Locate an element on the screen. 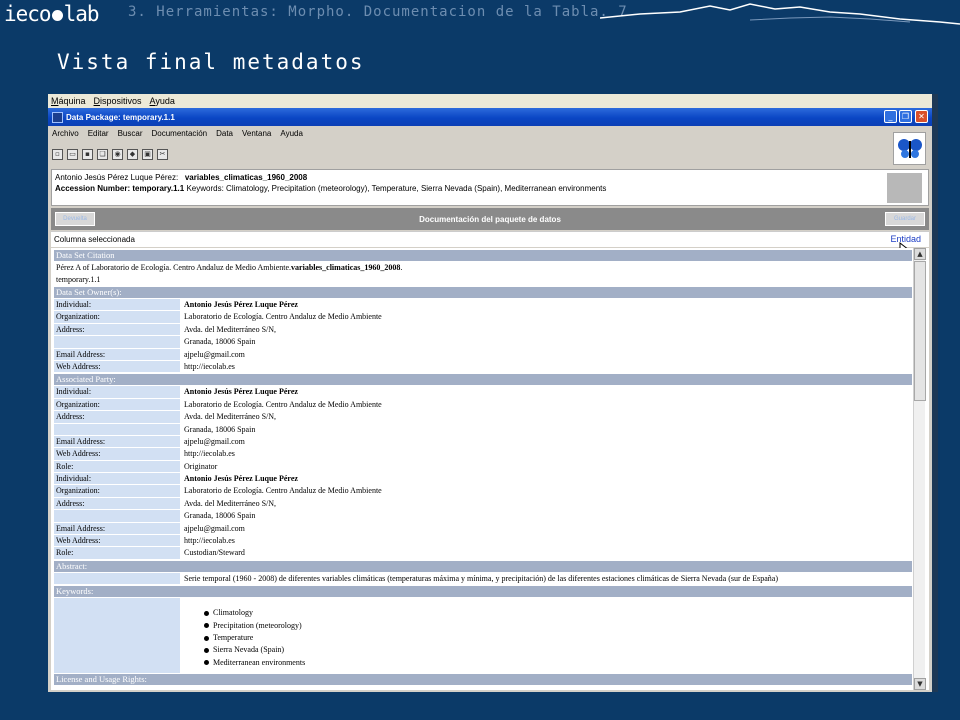 This screenshot has height=720, width=960. new-document-icon: ▫ is located at coordinates (57, 154).